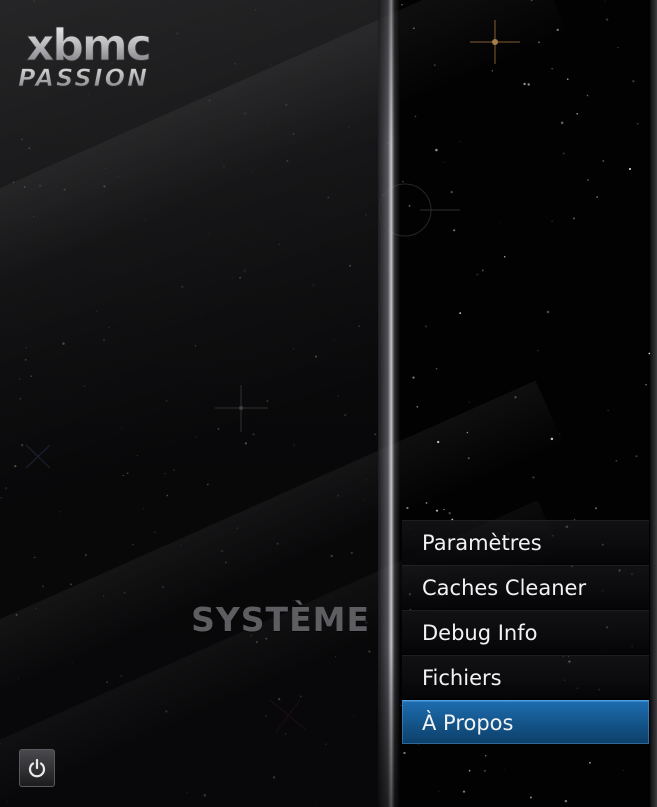 The image size is (657, 807). What do you see at coordinates (389, 403) in the screenshot?
I see `panel-divider` at bounding box center [389, 403].